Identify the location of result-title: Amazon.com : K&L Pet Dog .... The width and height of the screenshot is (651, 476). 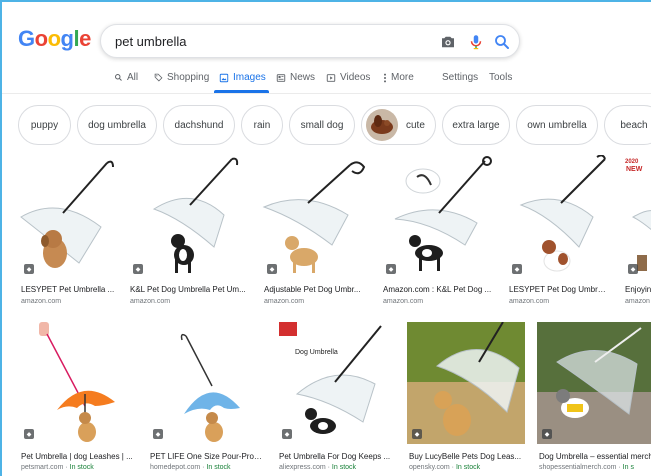
(438, 289).